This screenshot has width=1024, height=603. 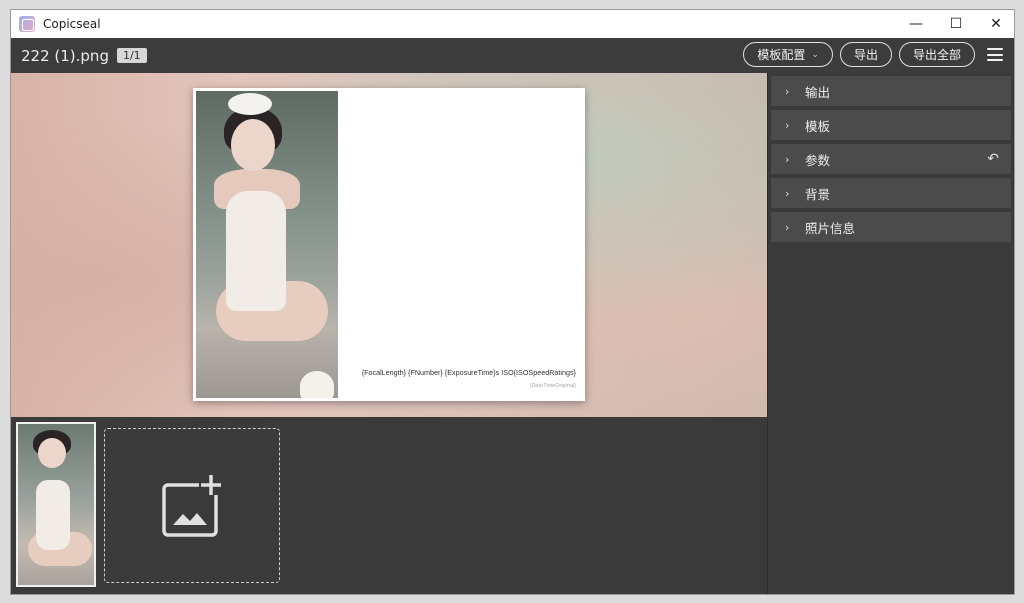 I want to click on app-title: Copicseal, so click(x=72, y=24).